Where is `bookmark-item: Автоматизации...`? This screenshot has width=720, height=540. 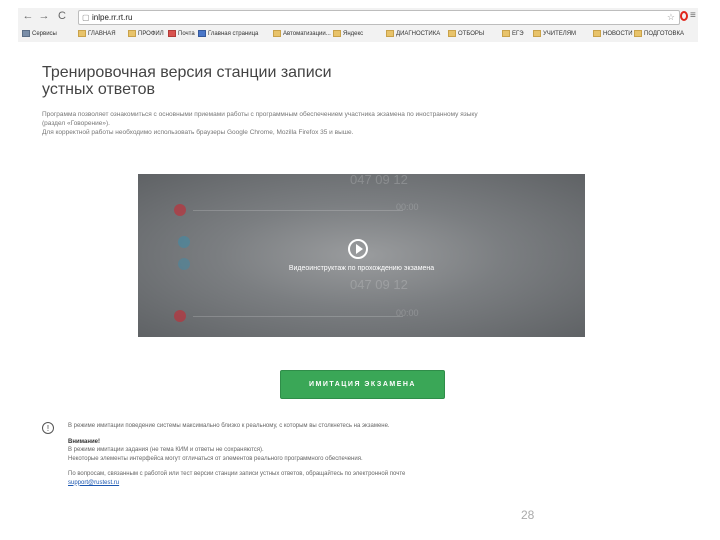 bookmark-item: Автоматизации... is located at coordinates (302, 34).